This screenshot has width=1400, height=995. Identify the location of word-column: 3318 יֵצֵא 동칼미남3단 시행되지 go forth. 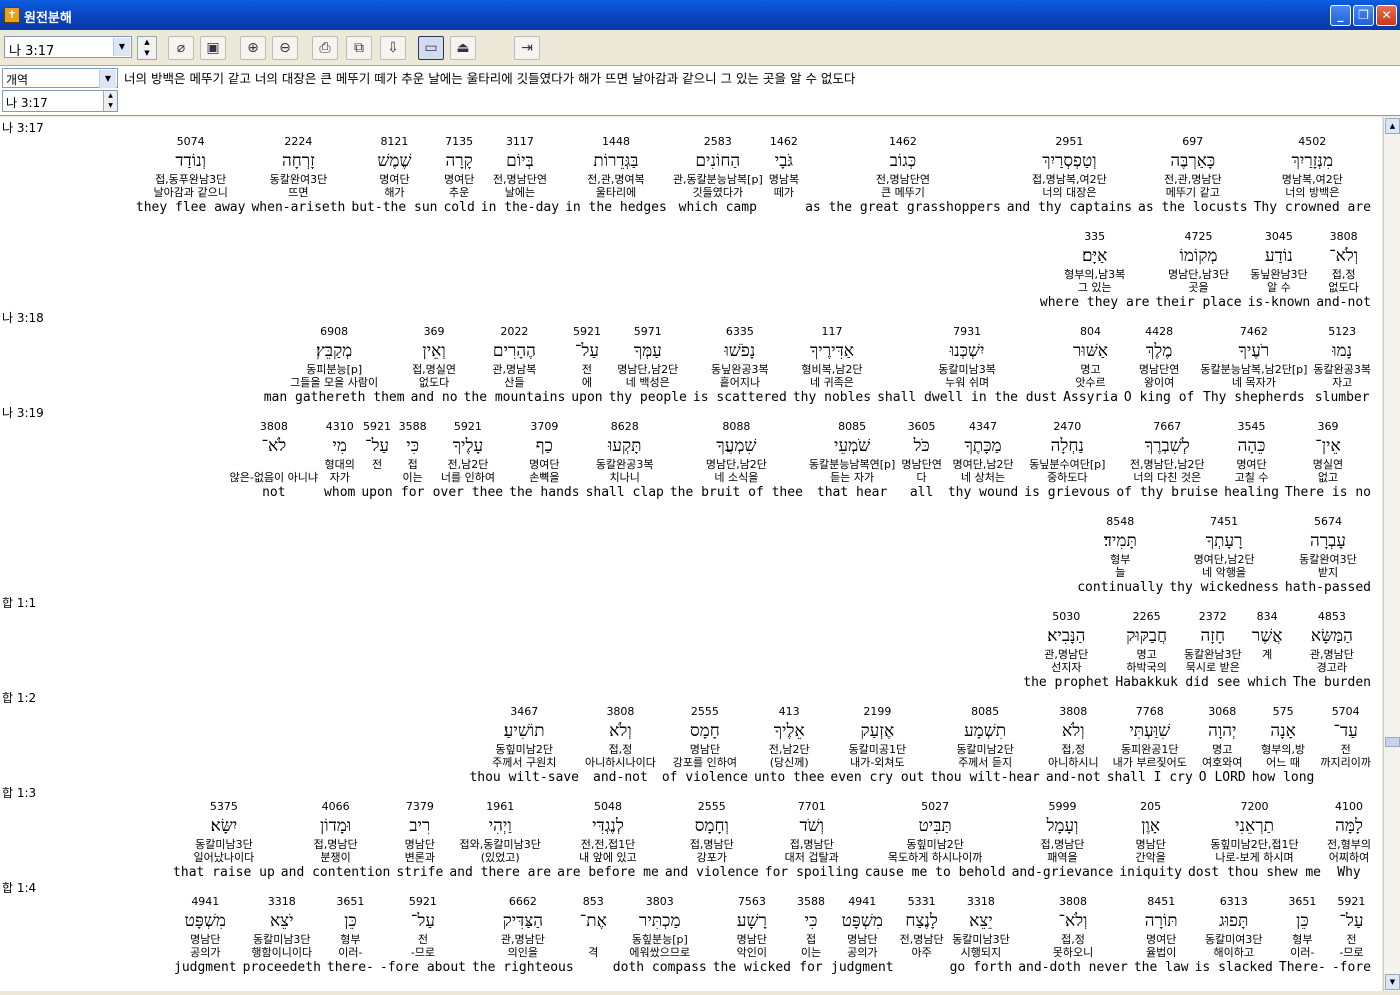
(981, 935).